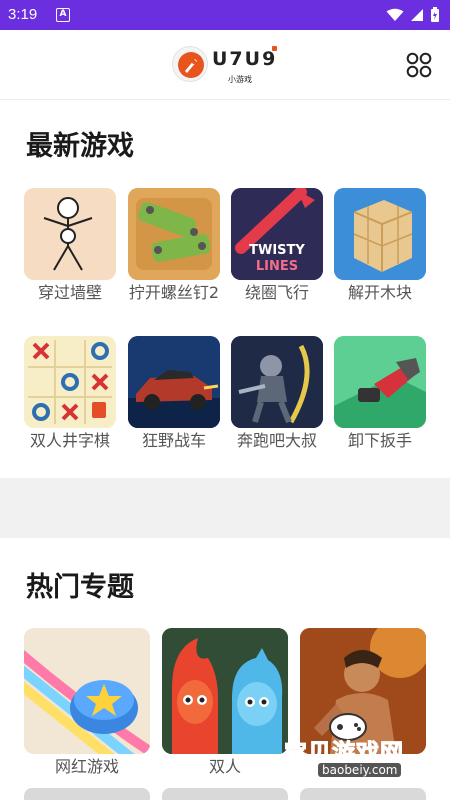  Describe the element at coordinates (276, 440) in the screenshot. I see `game-name: 奔跑吧大叔` at that location.